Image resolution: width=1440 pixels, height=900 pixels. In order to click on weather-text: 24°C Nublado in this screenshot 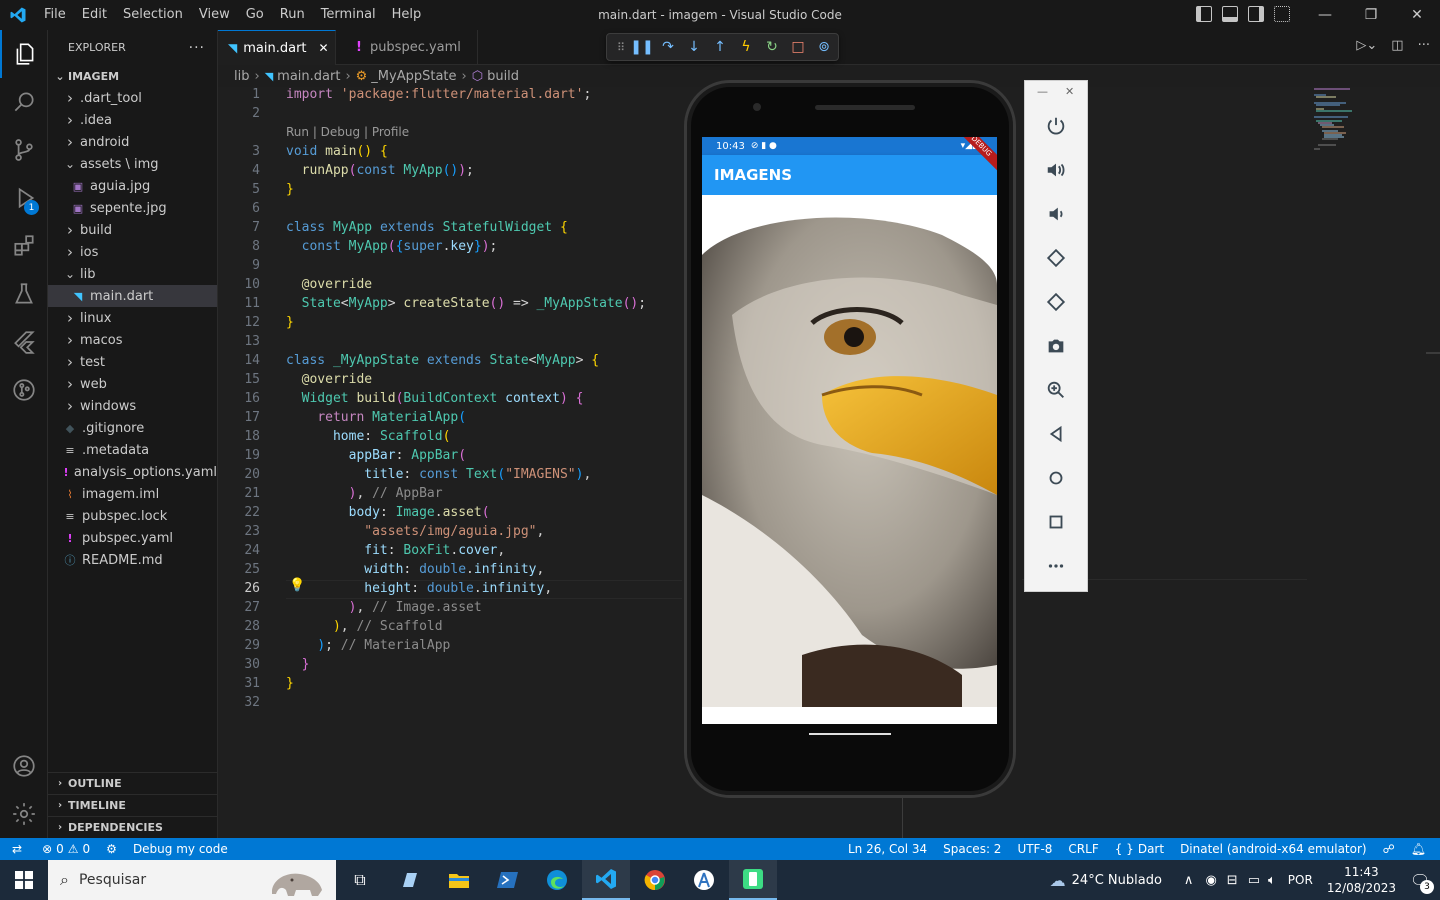, I will do `click(1117, 880)`.